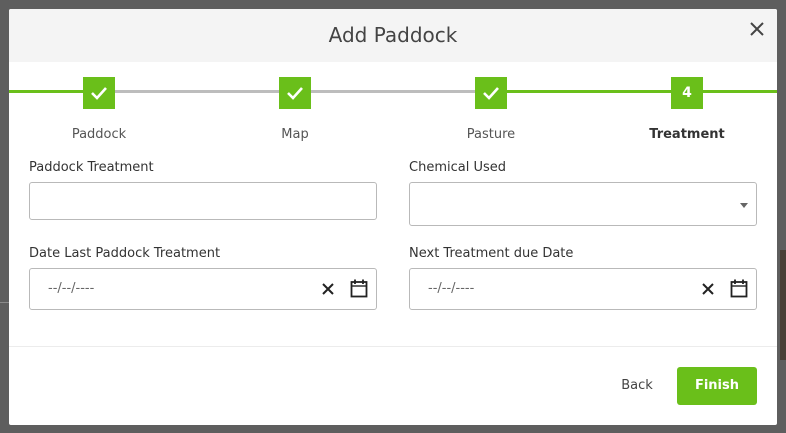 The image size is (786, 433). I want to click on step-map-marker, so click(295, 93).